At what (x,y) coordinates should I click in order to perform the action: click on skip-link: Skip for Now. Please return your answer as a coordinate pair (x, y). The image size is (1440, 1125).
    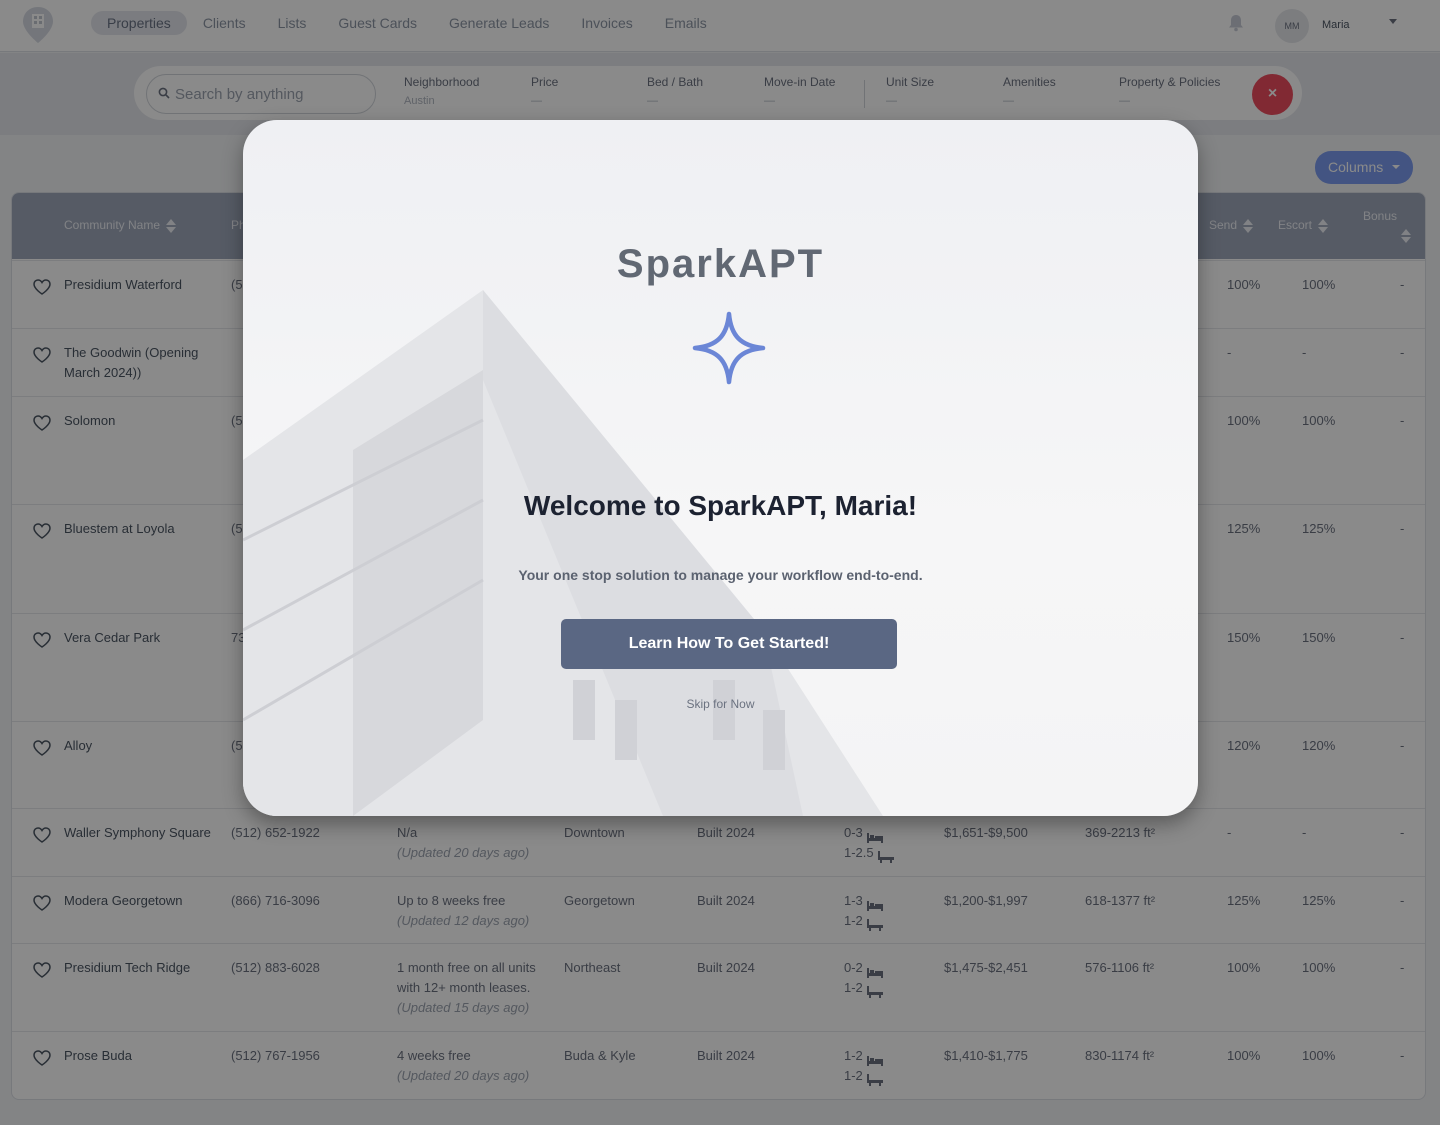
    Looking at the image, I should click on (720, 704).